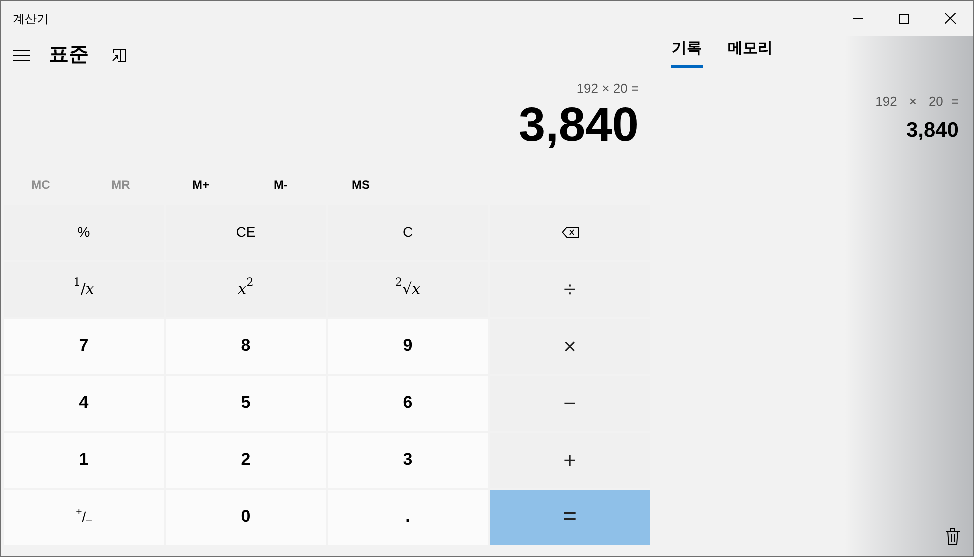 This screenshot has width=974, height=557. What do you see at coordinates (246, 460) in the screenshot?
I see `digit-key: 2` at bounding box center [246, 460].